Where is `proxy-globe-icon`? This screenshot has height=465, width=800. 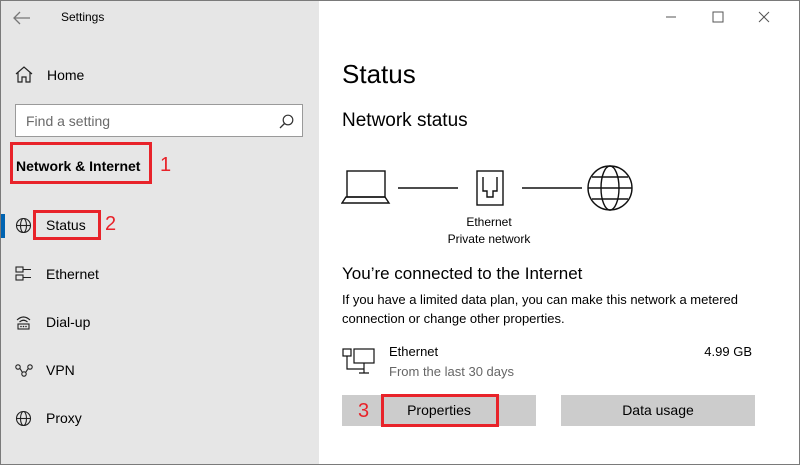 proxy-globe-icon is located at coordinates (23, 418).